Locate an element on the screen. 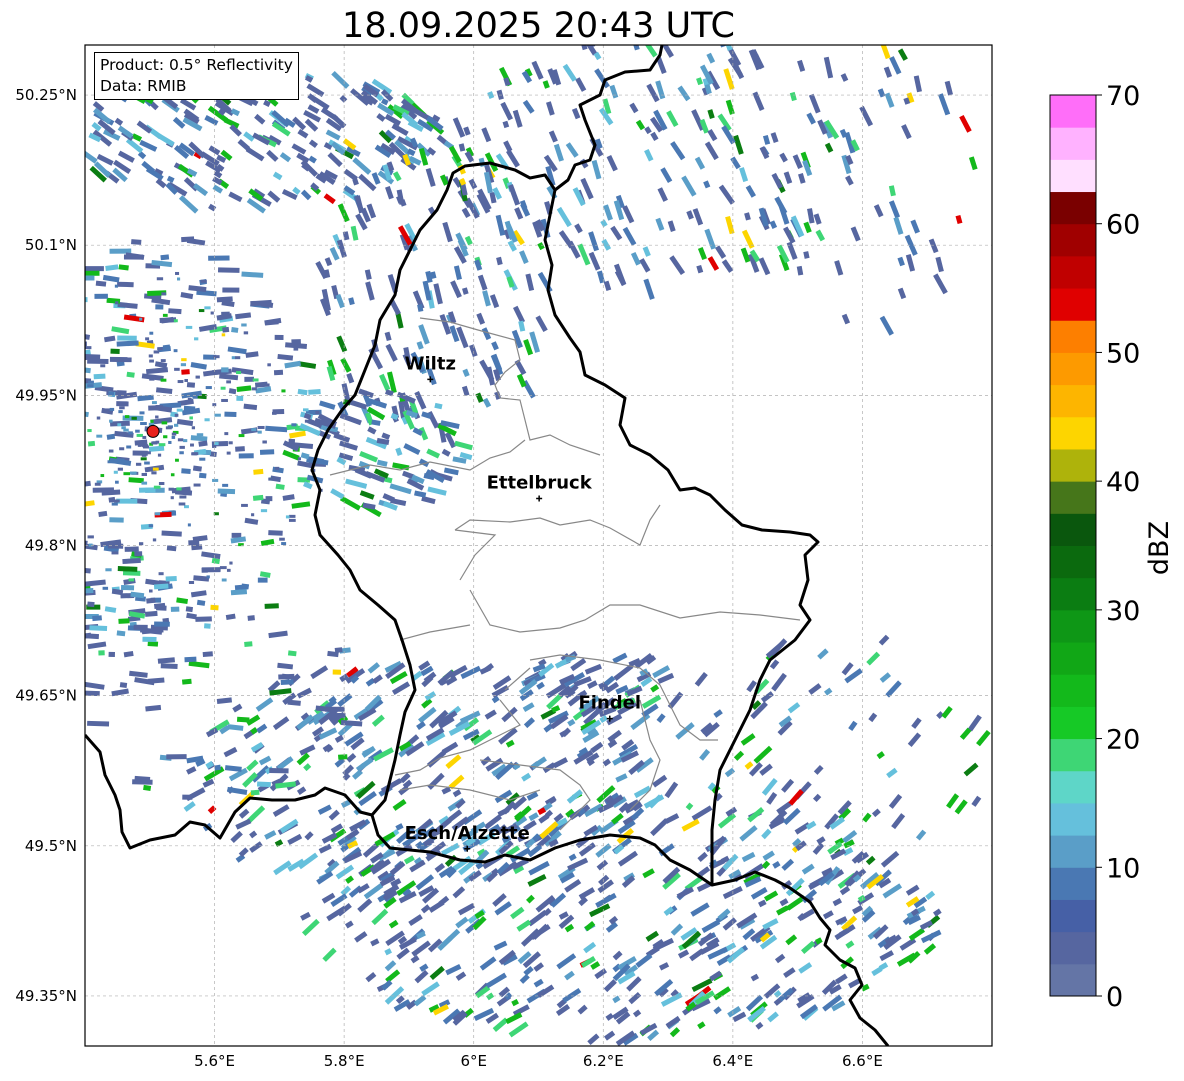  lat-tick-label: 49.8°N is located at coordinates (51, 546).